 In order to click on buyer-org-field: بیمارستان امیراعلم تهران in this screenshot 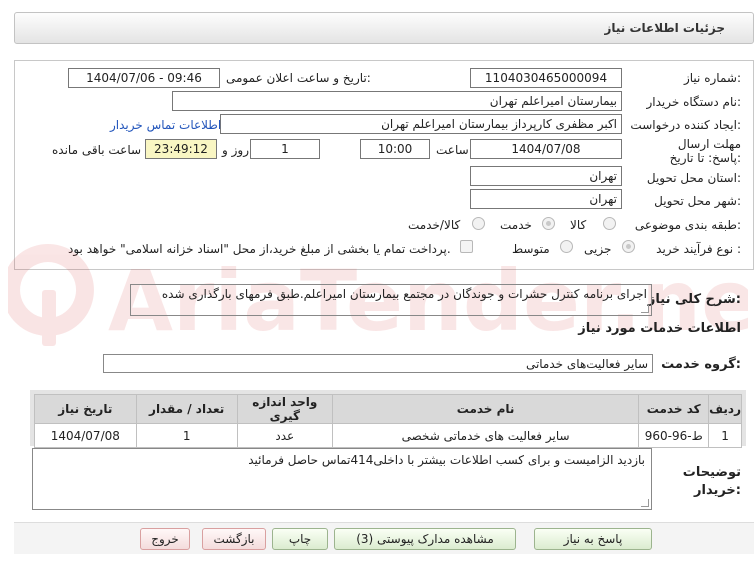, I will do `click(397, 101)`.